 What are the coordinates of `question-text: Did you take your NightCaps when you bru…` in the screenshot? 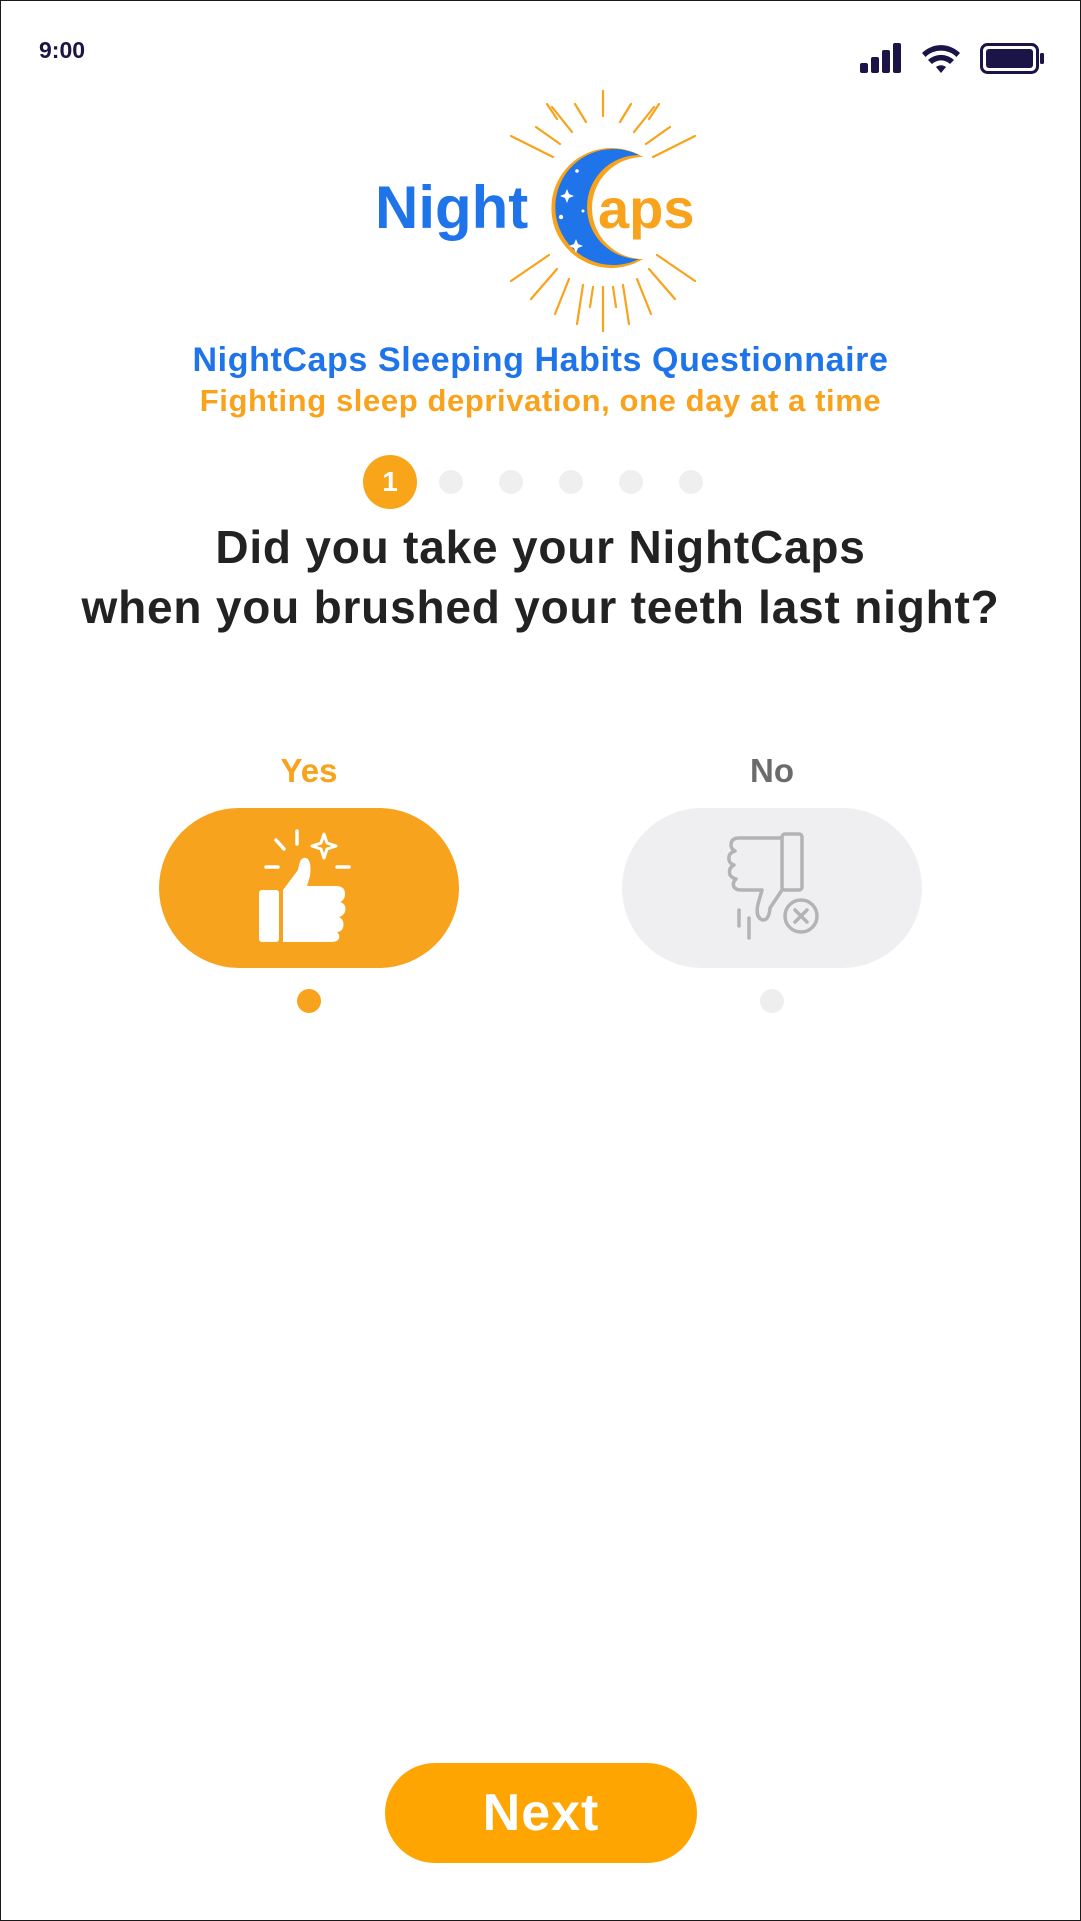 It's located at (540, 577).